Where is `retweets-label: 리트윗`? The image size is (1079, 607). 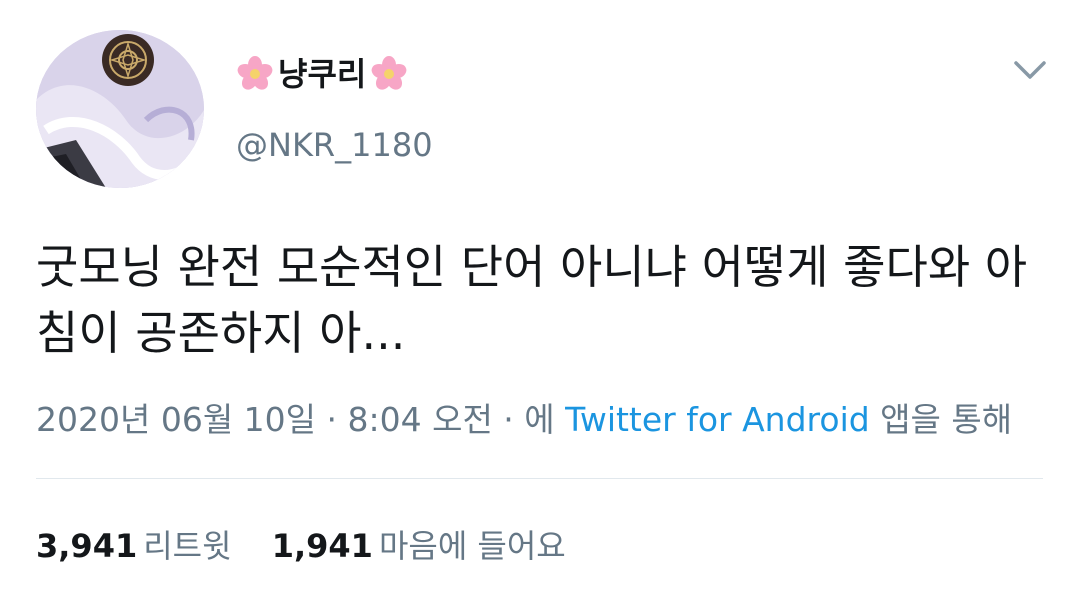
retweets-label: 리트윗 is located at coordinates (187, 546).